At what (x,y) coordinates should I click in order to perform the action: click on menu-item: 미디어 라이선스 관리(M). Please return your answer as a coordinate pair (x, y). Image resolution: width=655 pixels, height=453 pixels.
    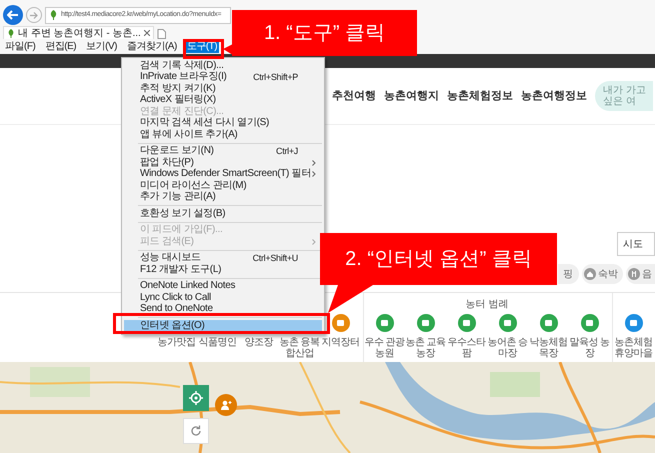
    Looking at the image, I should click on (223, 186).